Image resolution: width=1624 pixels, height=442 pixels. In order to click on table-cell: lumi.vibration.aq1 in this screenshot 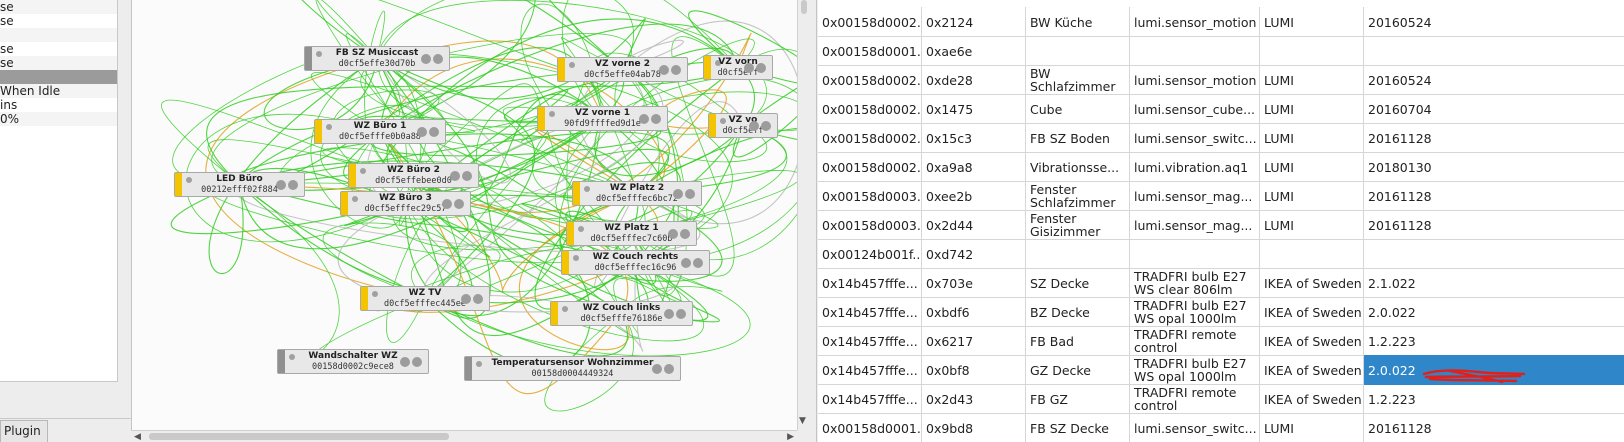, I will do `click(1195, 167)`.